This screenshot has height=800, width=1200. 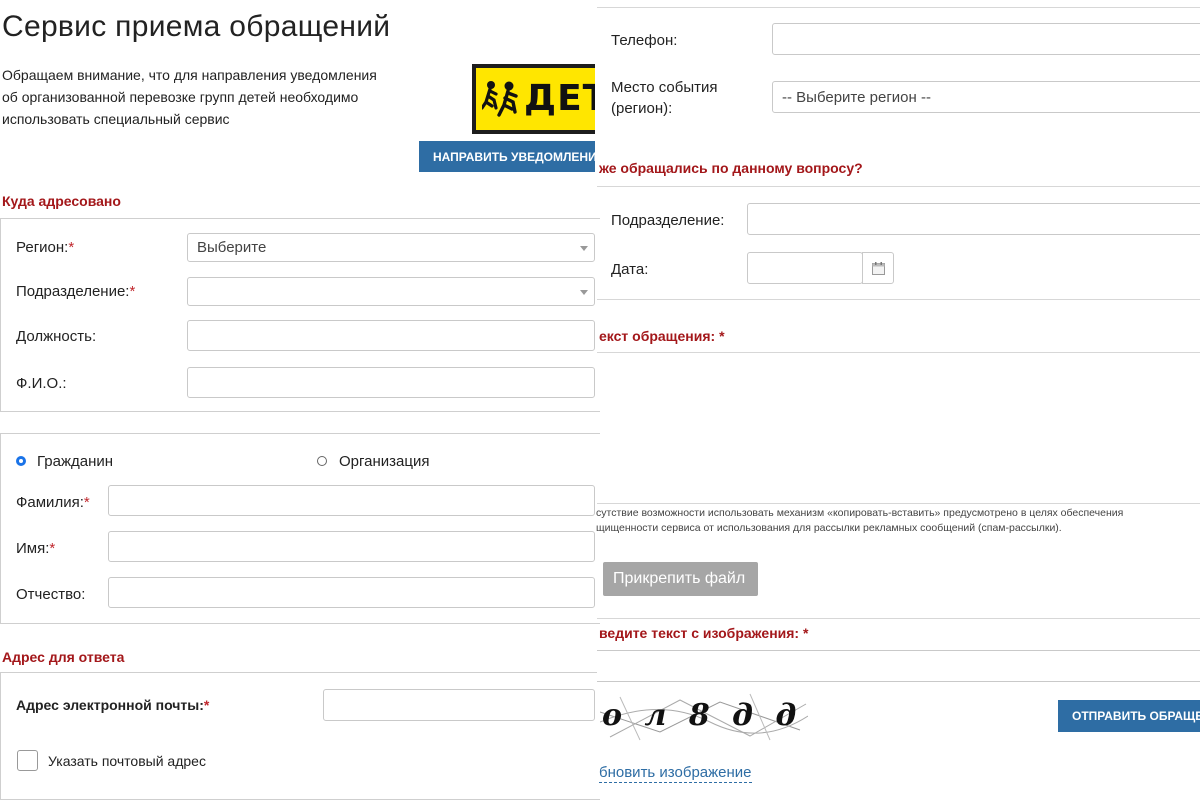 What do you see at coordinates (898, 7) in the screenshot?
I see `top-divider` at bounding box center [898, 7].